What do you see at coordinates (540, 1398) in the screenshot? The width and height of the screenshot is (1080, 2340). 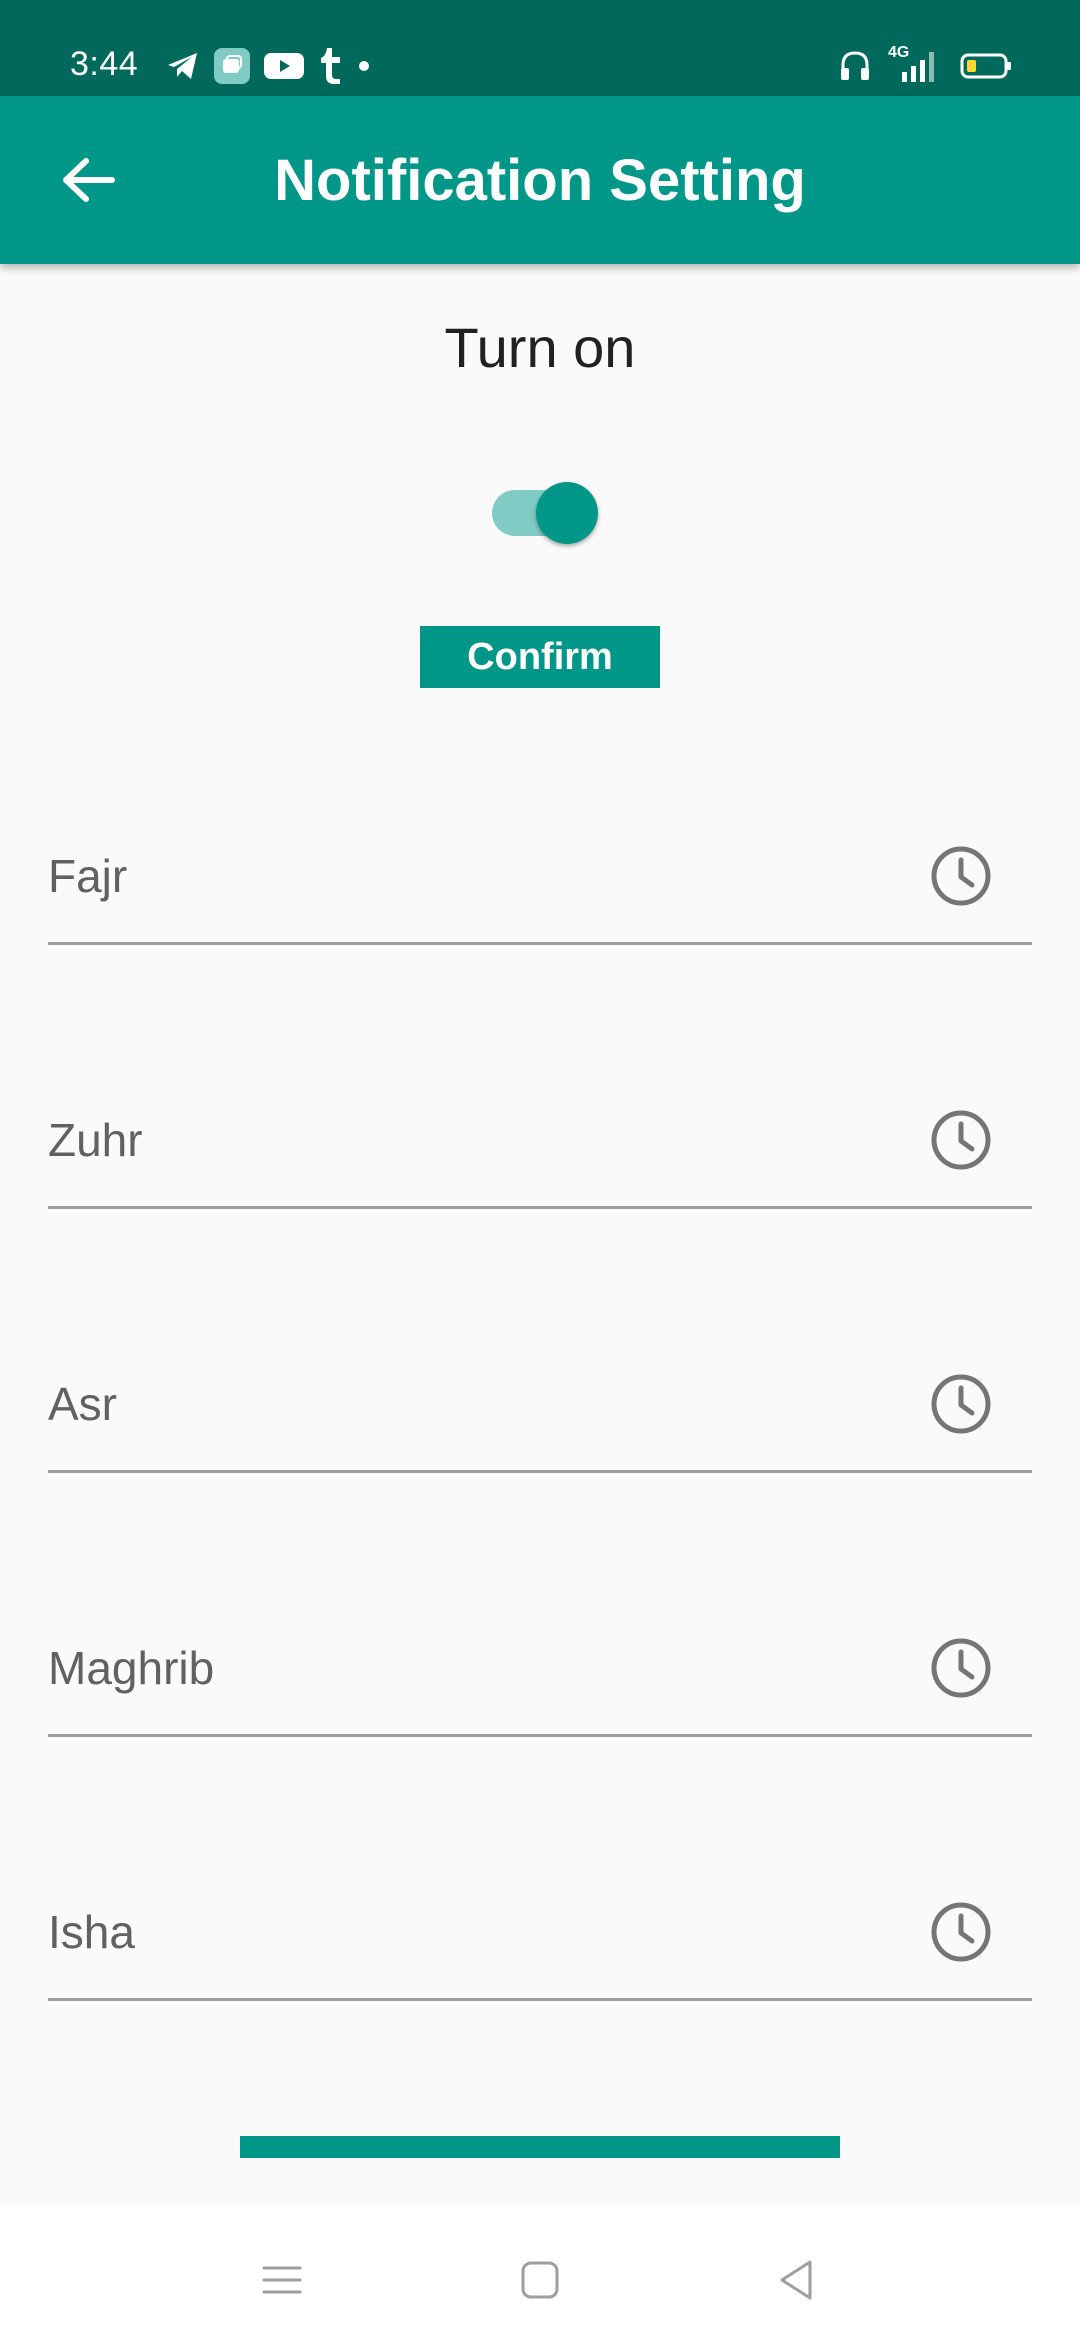 I see `prayer-row-asr: Asr` at bounding box center [540, 1398].